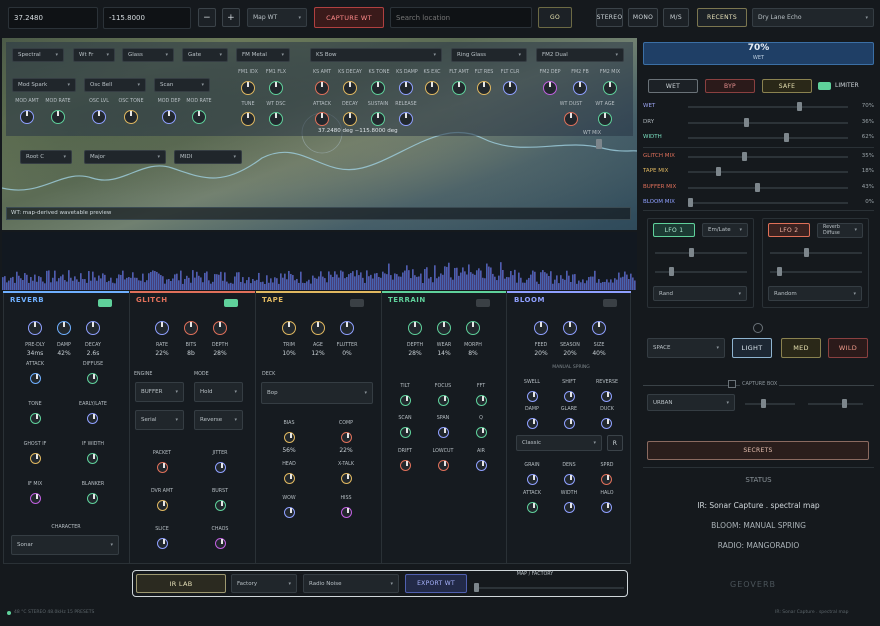 This screenshot has height=626, width=880. Describe the element at coordinates (99, 117) in the screenshot. I see `osc-lvl-knob` at that location.